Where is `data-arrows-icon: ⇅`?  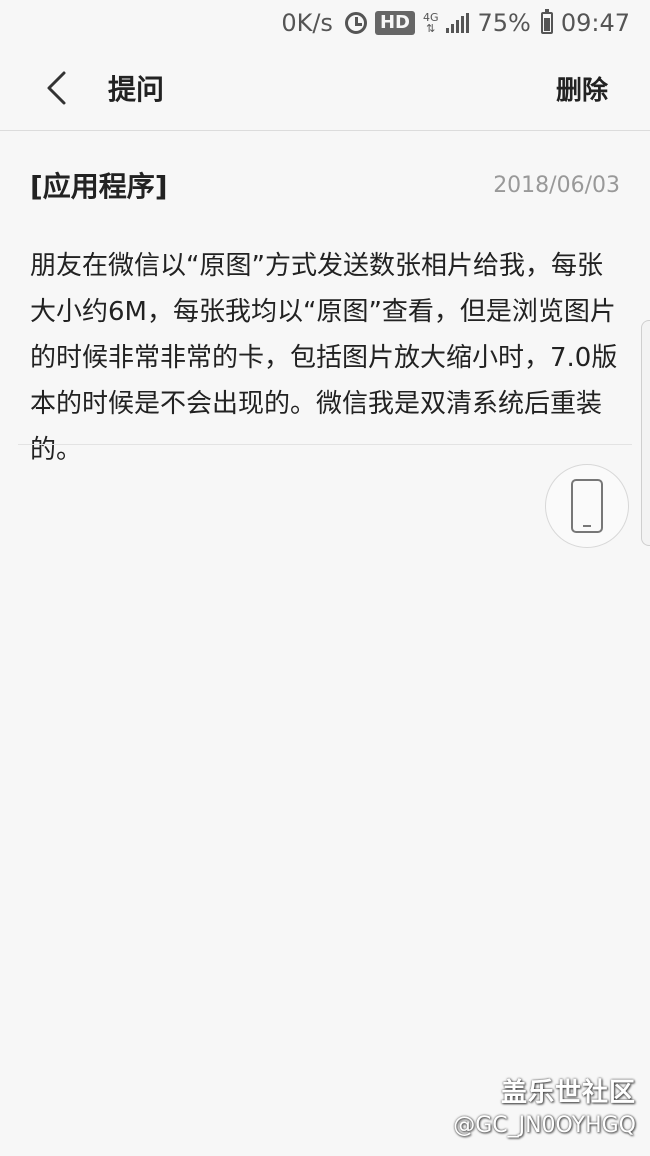
data-arrows-icon: ⇅ is located at coordinates (431, 28).